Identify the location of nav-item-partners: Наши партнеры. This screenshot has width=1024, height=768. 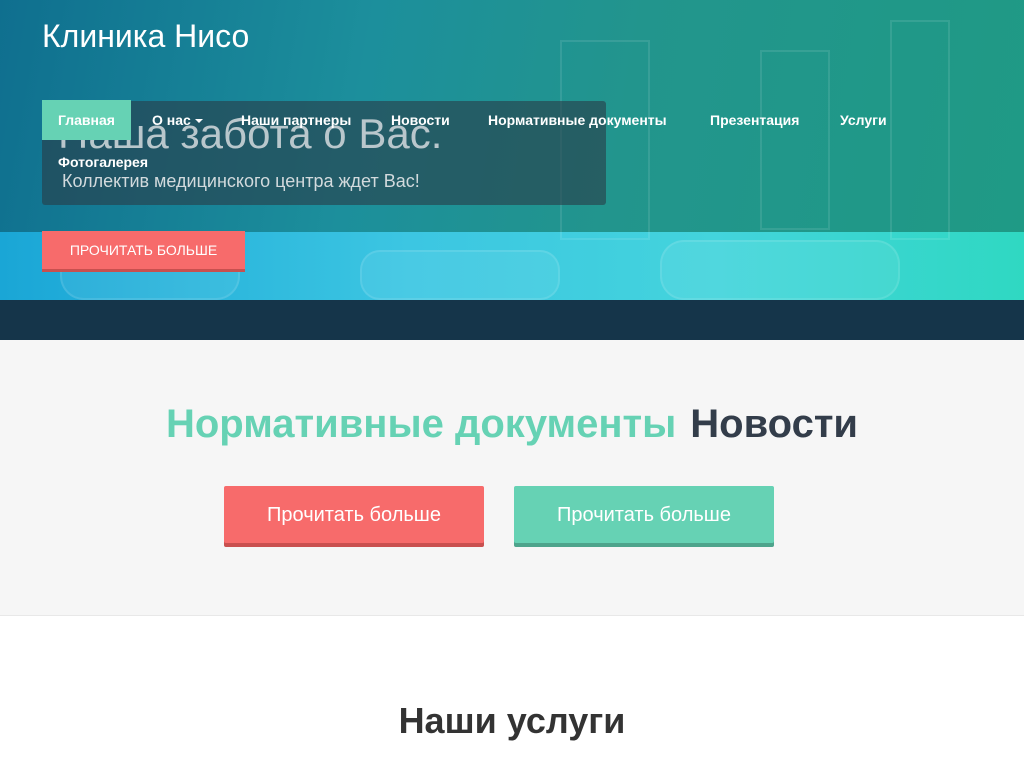
(296, 120).